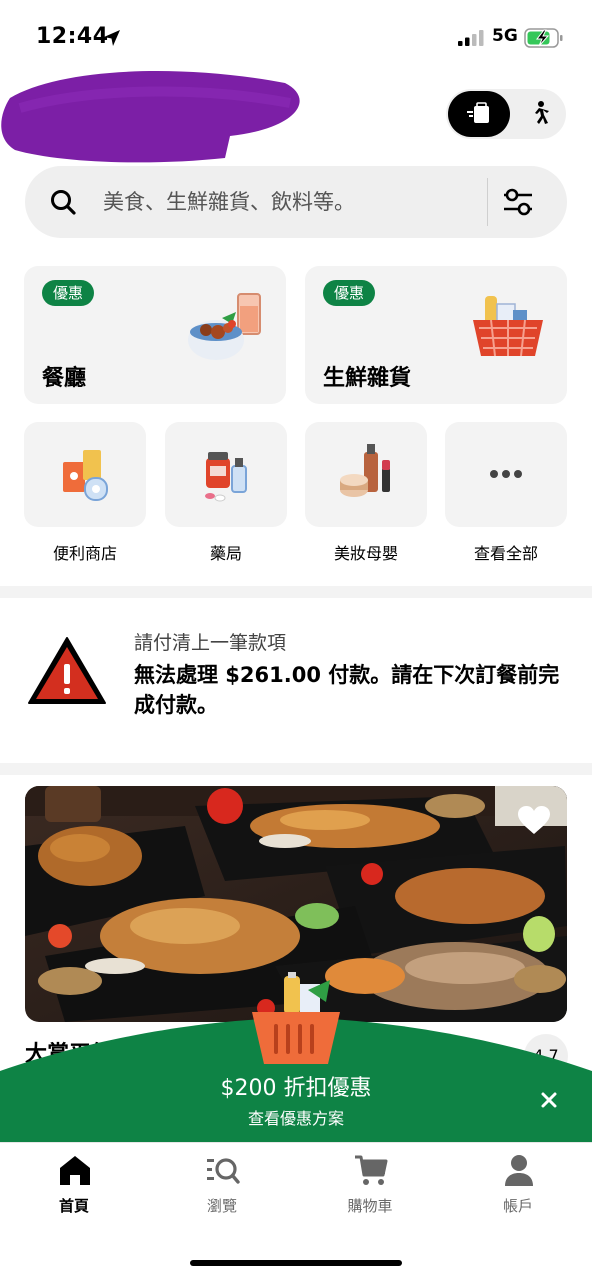 The width and height of the screenshot is (592, 1280). Describe the element at coordinates (505, 36) in the screenshot. I see `network-type: 5G` at that location.